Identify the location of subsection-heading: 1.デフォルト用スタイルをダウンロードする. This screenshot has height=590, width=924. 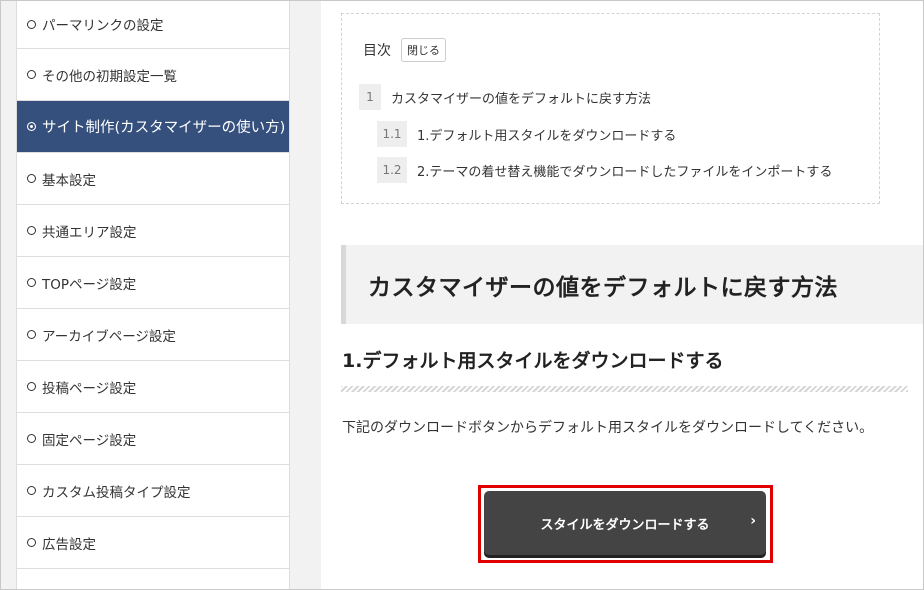
(533, 361).